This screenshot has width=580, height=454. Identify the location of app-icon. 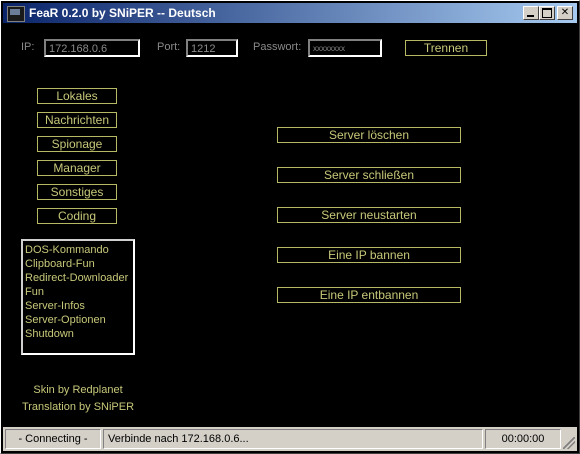
(16, 14).